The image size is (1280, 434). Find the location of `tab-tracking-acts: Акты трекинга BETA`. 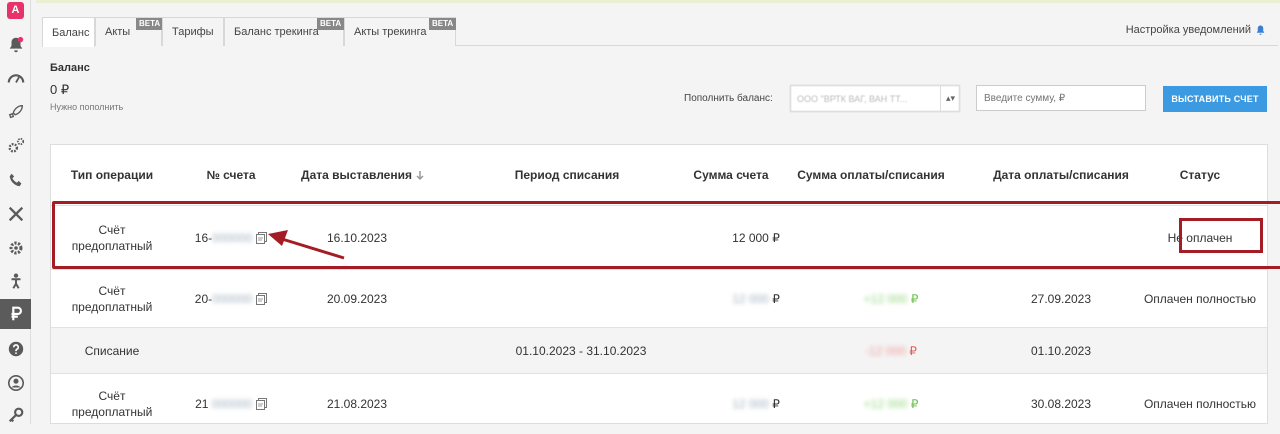

tab-tracking-acts: Акты трекинга BETA is located at coordinates (400, 31).